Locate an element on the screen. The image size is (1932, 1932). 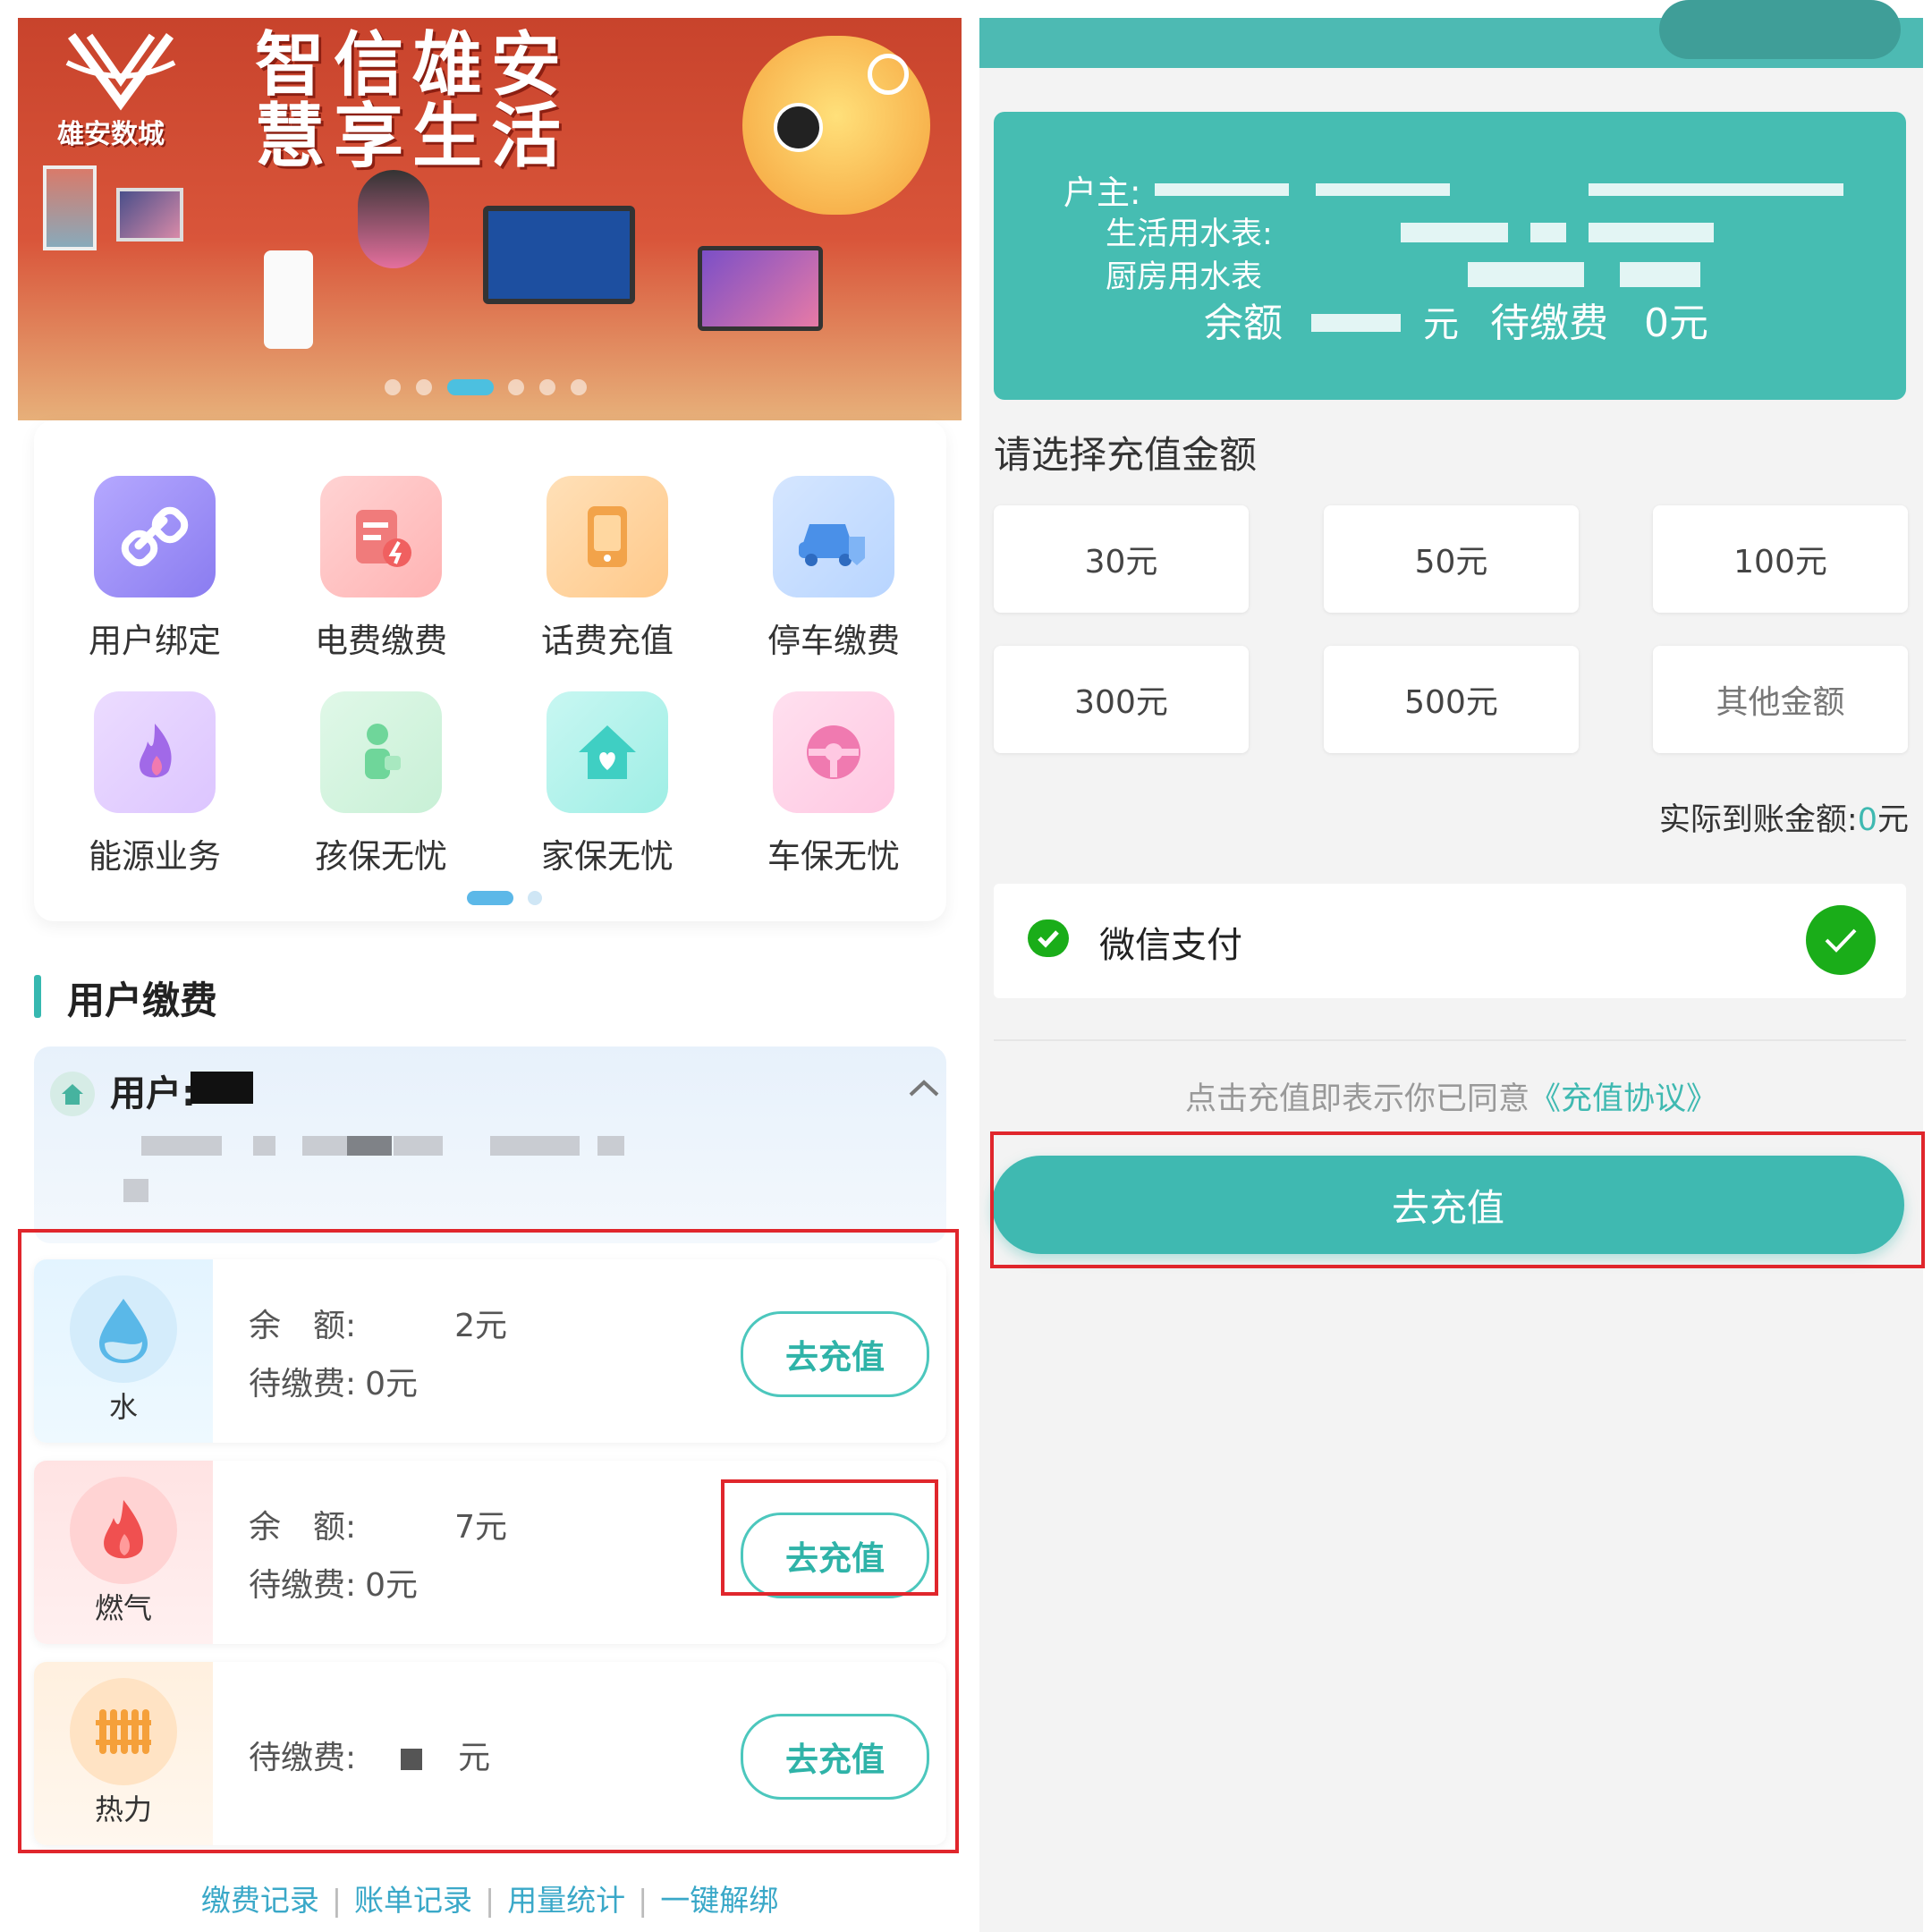
link-payment-records: 缴费记录 is located at coordinates (260, 1900).